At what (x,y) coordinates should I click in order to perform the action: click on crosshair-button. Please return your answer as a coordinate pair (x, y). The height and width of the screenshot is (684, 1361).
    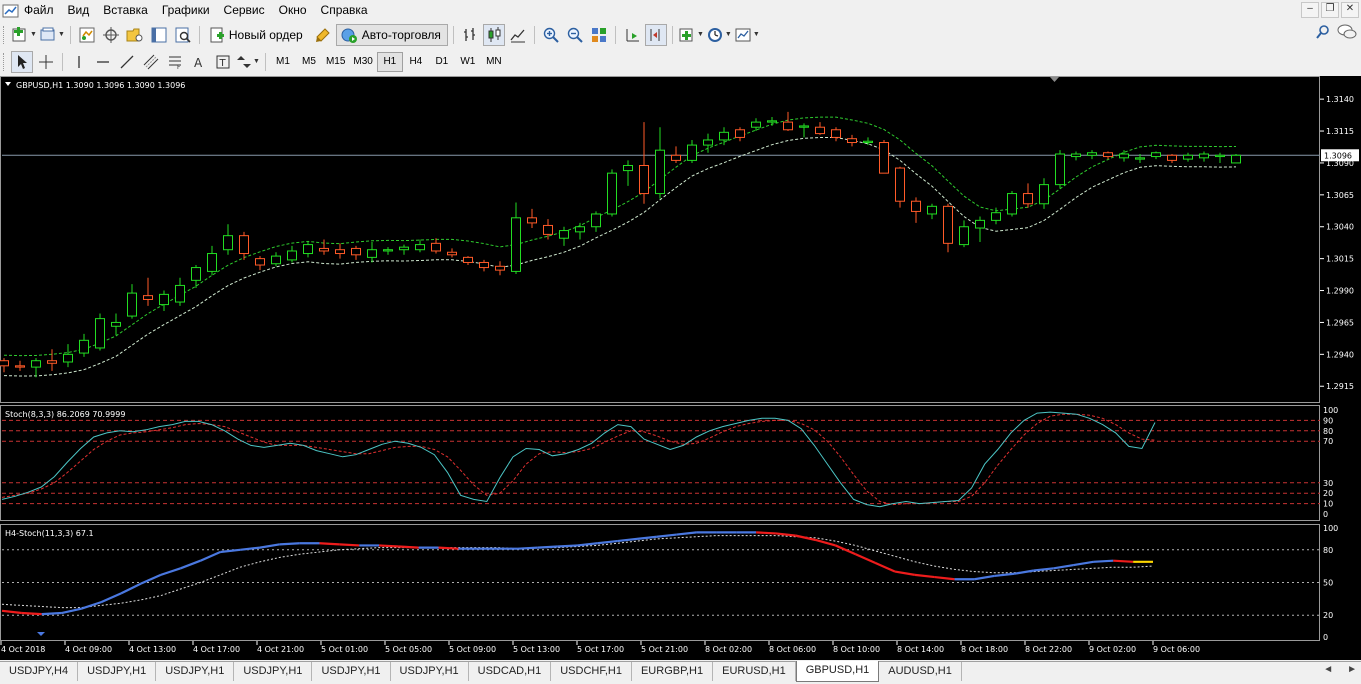
    Looking at the image, I should click on (46, 62).